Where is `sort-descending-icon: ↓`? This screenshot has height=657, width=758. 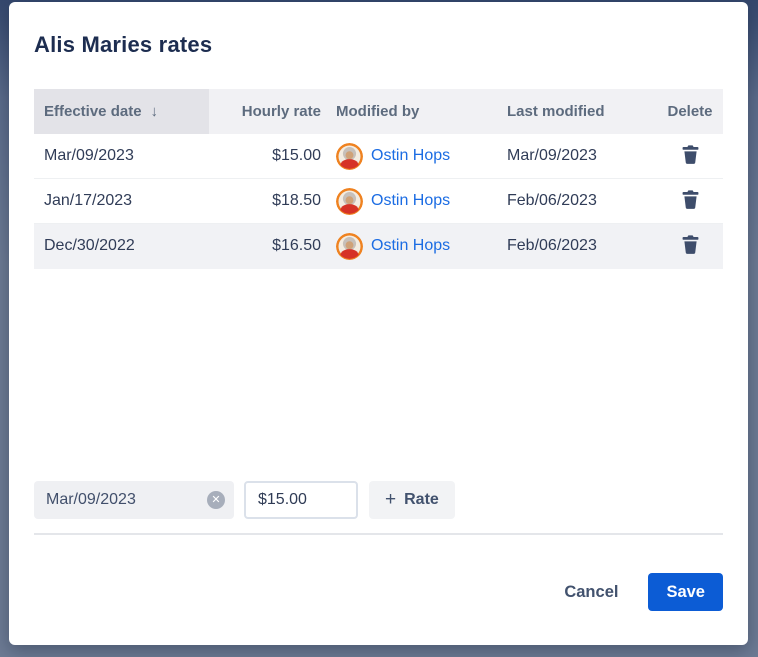
sort-descending-icon: ↓ is located at coordinates (154, 111).